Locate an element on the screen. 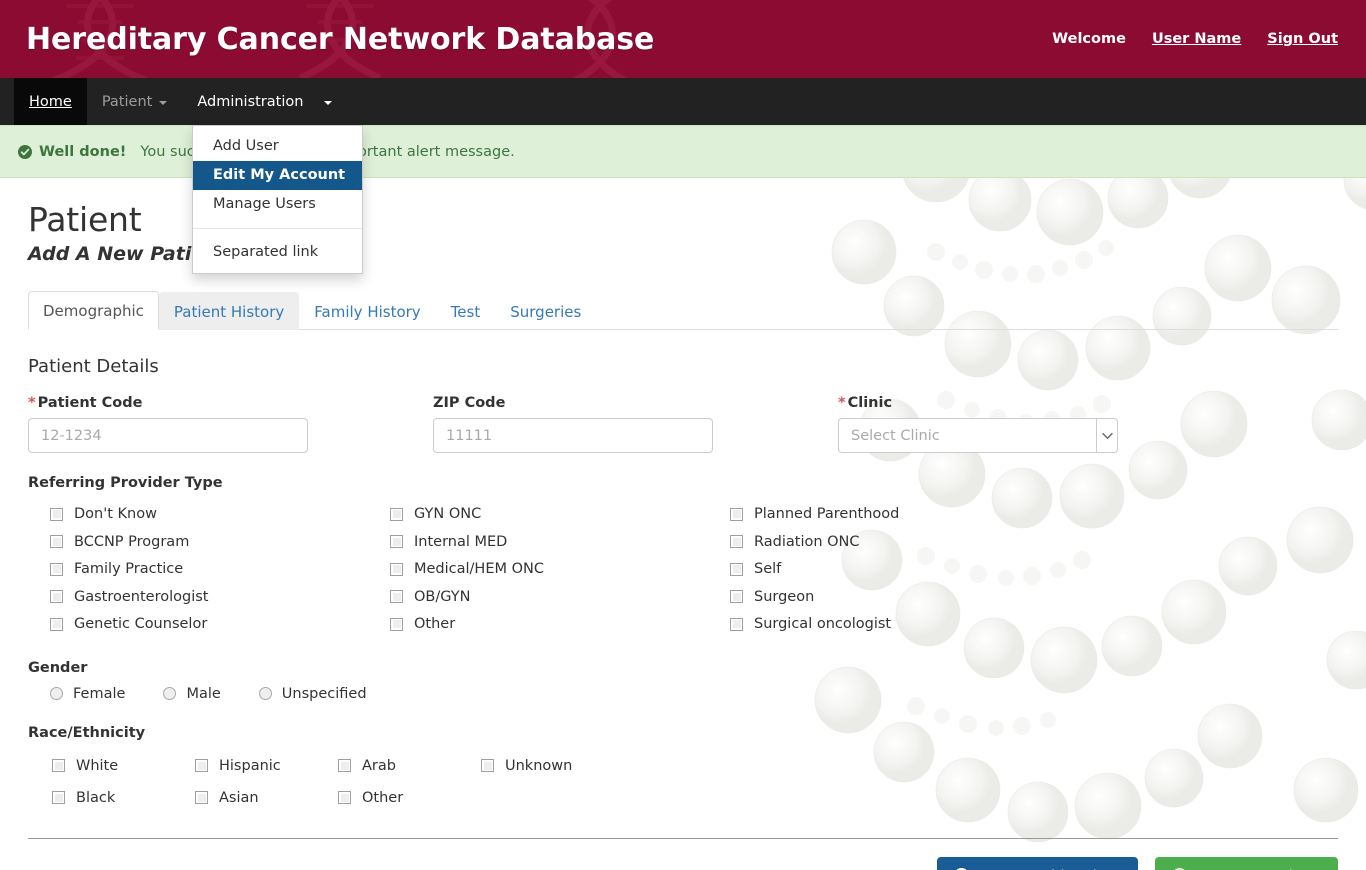 This screenshot has width=1366, height=870. checkbox-internal-med: Internal MED is located at coordinates (538, 542).